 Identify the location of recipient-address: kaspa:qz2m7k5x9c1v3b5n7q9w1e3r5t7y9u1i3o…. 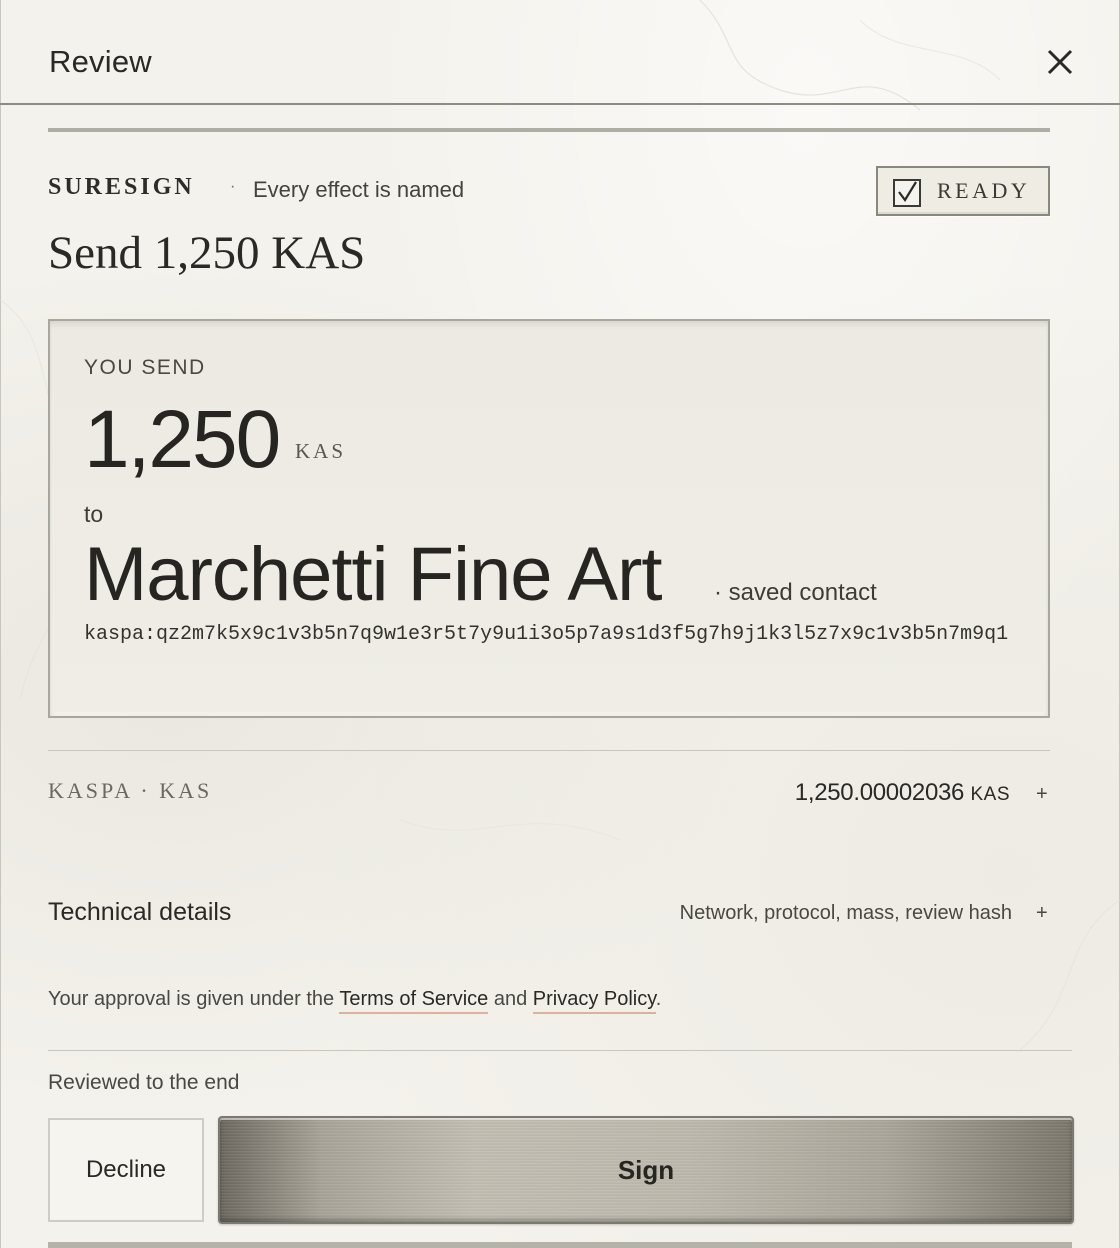
(546, 634).